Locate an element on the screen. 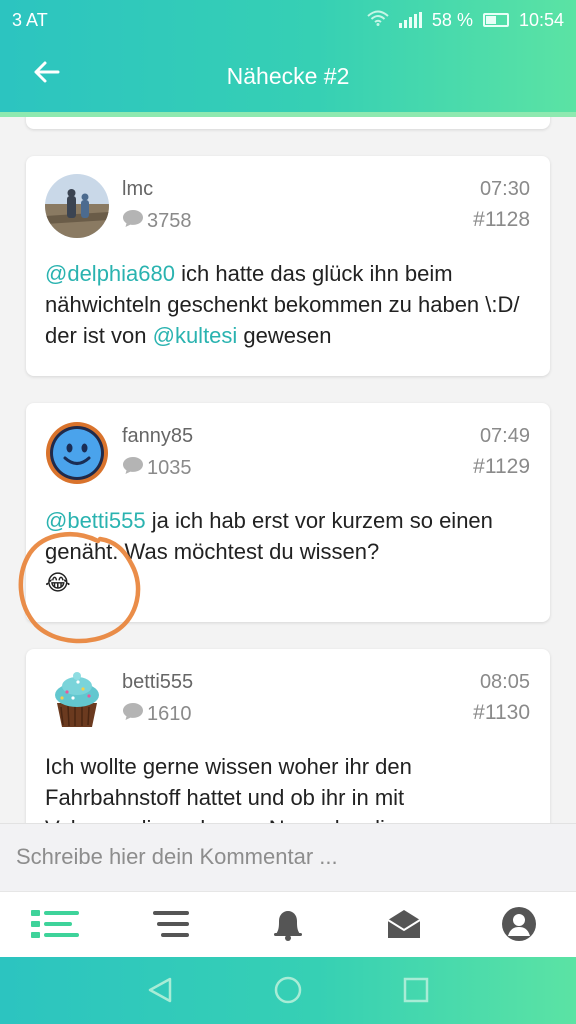  envelope-icon is located at coordinates (404, 926).